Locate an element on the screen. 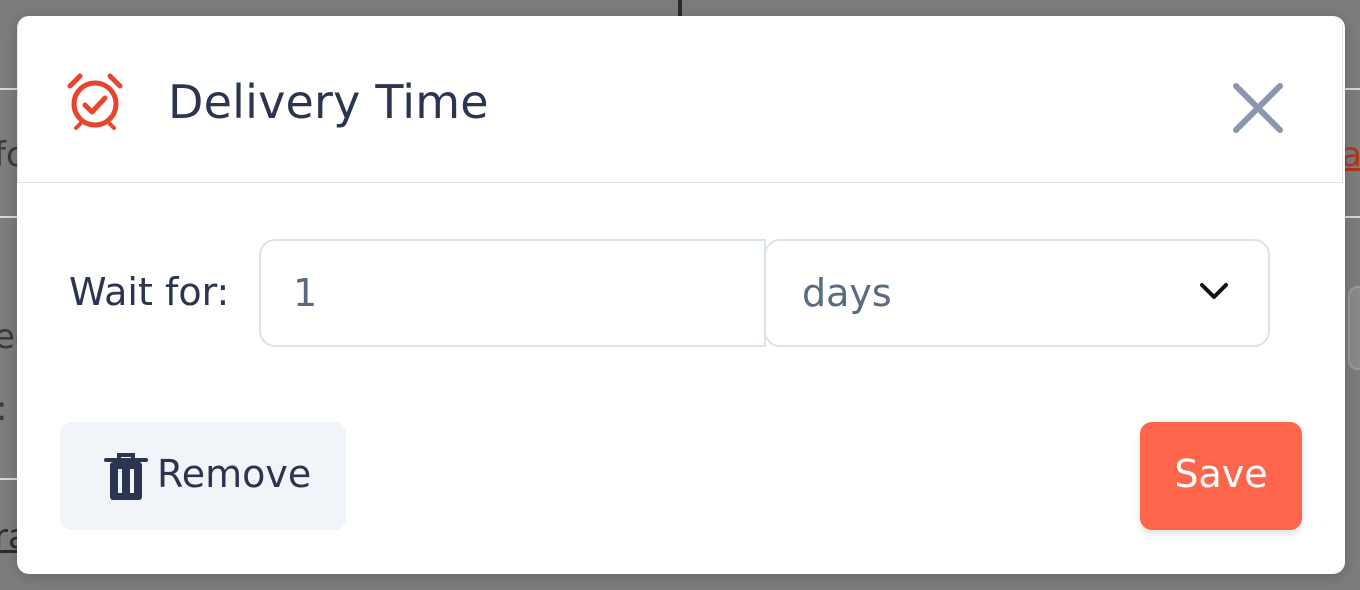  modal-title: Delivery Time is located at coordinates (328, 102).